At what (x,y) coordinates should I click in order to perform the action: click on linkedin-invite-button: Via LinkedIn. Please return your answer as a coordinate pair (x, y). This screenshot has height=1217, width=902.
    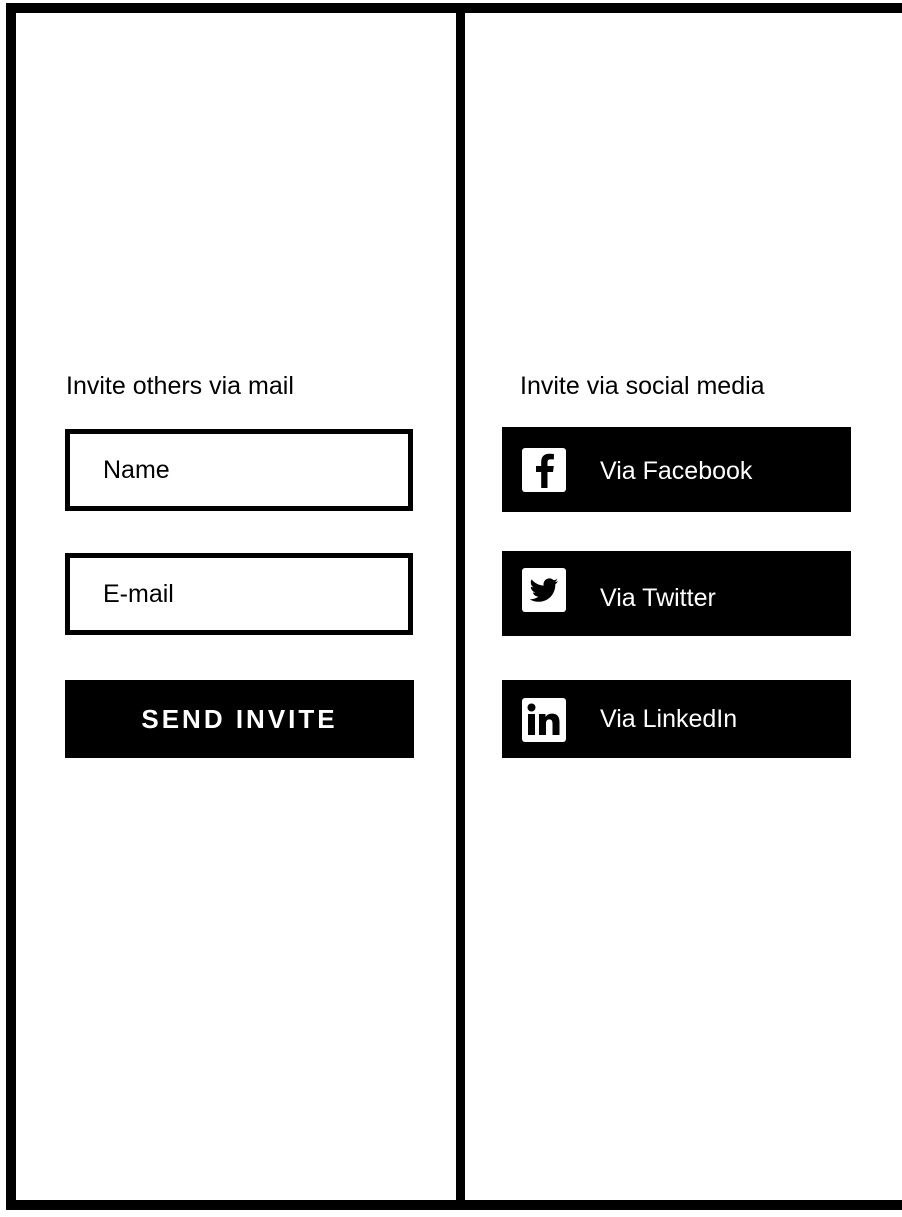
    Looking at the image, I should click on (676, 719).